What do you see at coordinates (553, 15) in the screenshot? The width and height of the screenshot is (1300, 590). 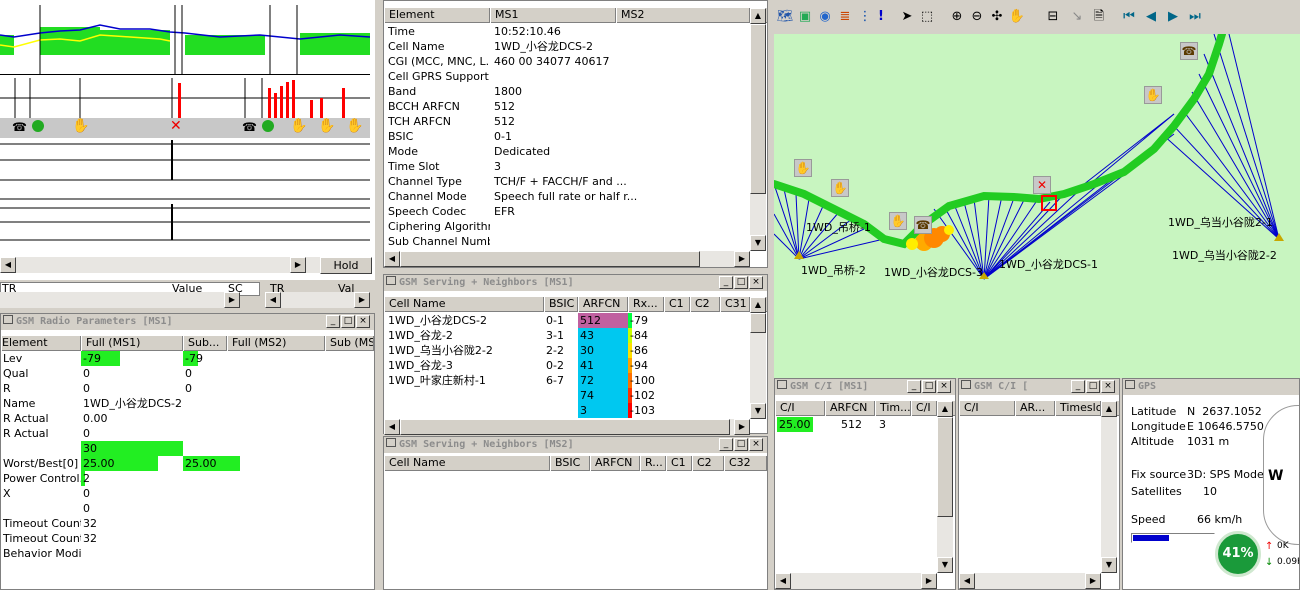 I see `header-ms1: MS1` at bounding box center [553, 15].